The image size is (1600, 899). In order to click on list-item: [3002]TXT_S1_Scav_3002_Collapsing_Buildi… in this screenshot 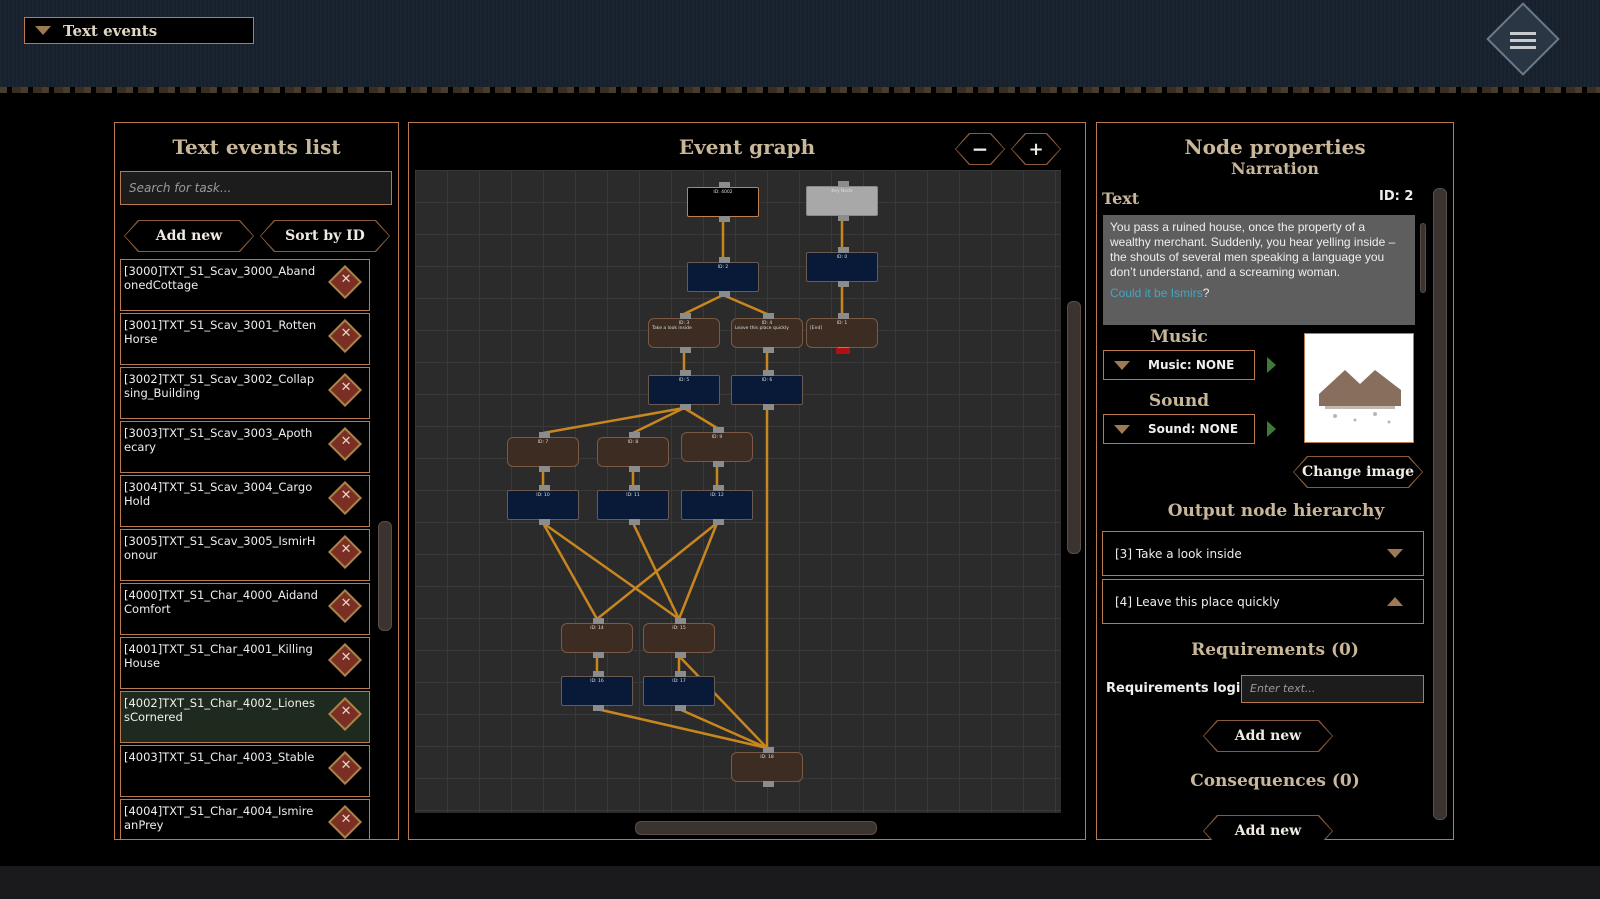, I will do `click(245, 393)`.